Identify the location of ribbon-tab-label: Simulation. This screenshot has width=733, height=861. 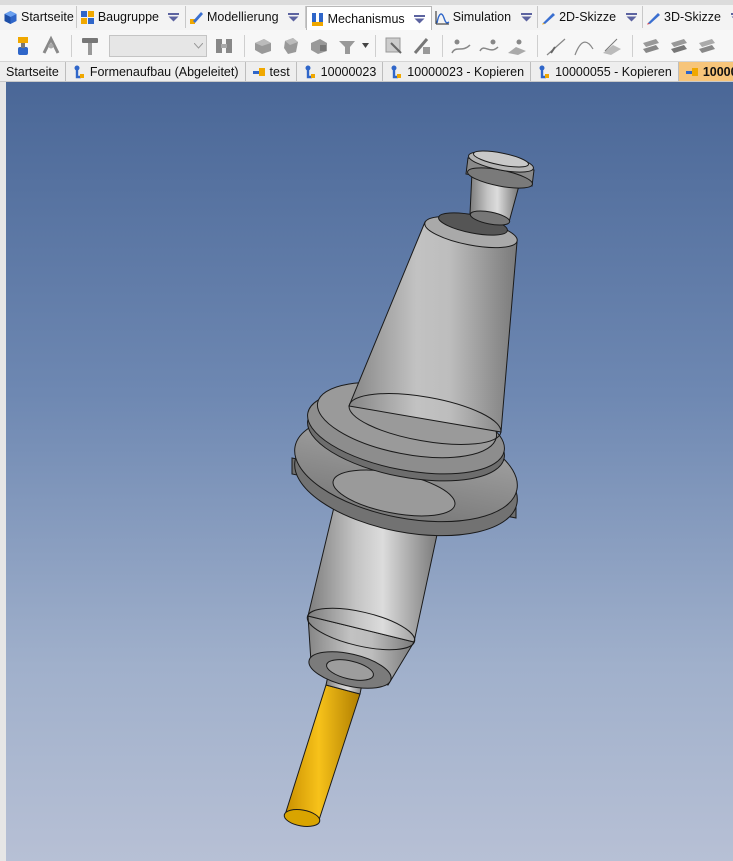
(482, 17).